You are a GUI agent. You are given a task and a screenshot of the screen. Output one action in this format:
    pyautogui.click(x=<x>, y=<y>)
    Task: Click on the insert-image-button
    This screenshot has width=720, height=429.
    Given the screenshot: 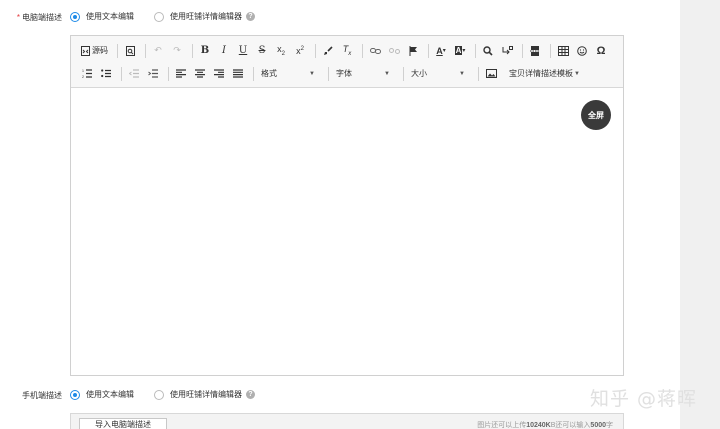 What is the action you would take?
    pyautogui.click(x=491, y=74)
    